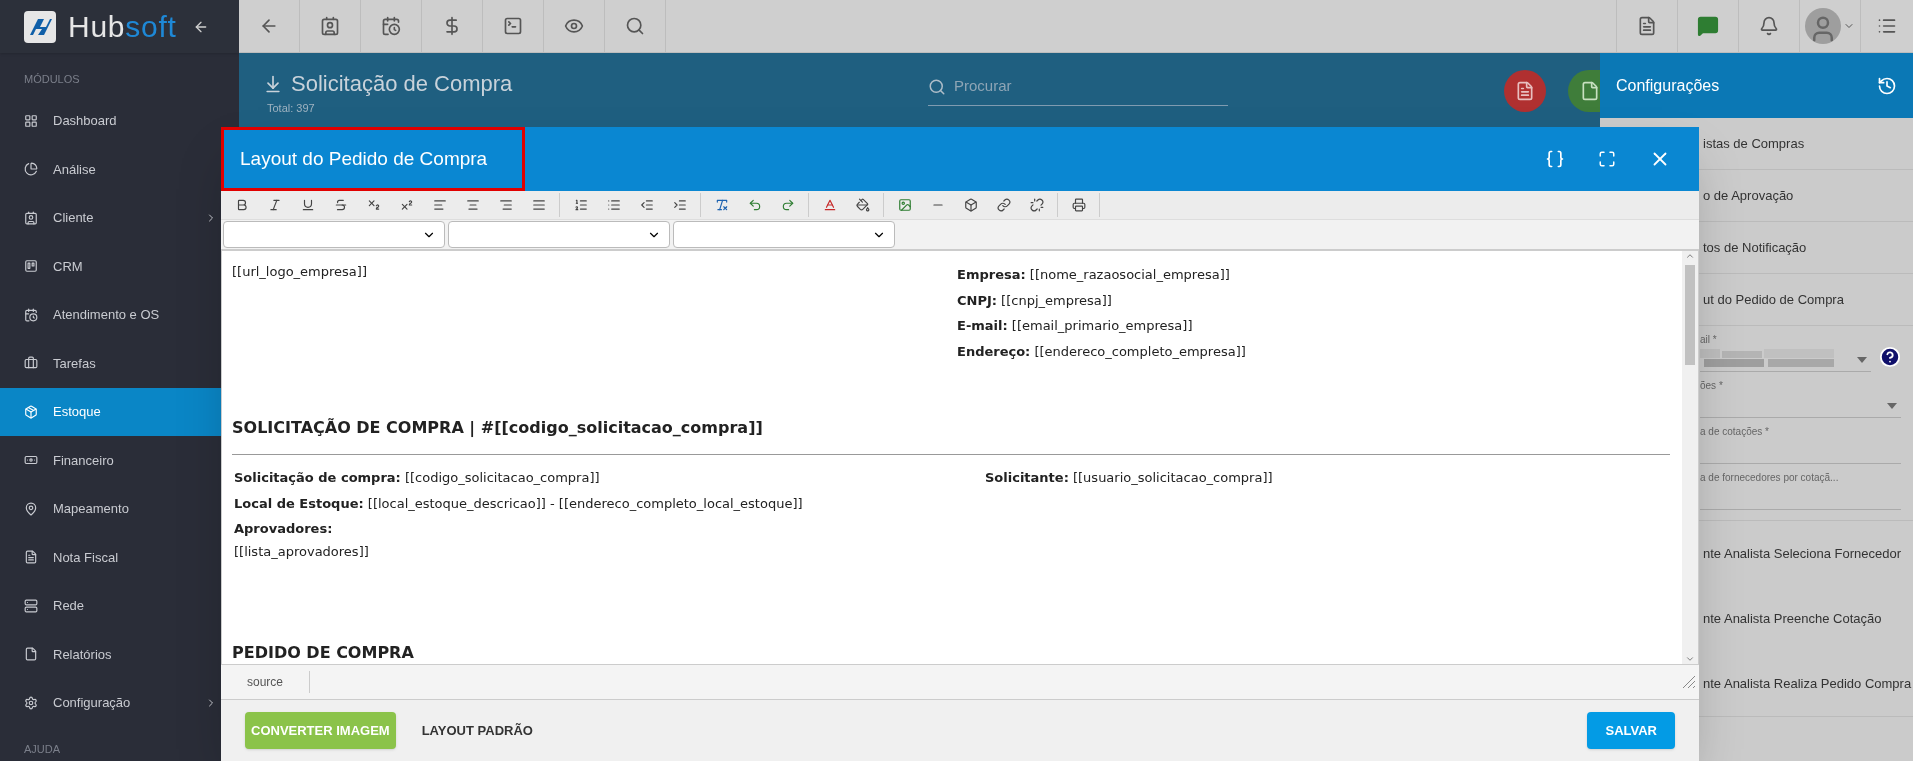 The height and width of the screenshot is (761, 1913). What do you see at coordinates (274, 205) in the screenshot?
I see `italic-icon` at bounding box center [274, 205].